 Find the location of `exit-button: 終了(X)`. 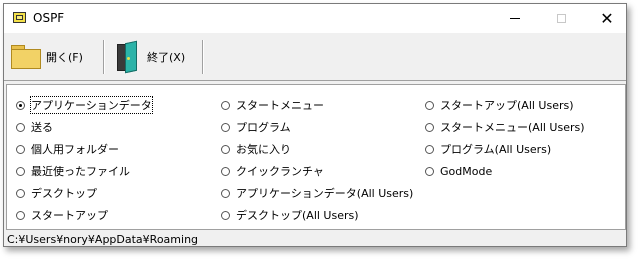

exit-button: 終了(X) is located at coordinates (158, 56).